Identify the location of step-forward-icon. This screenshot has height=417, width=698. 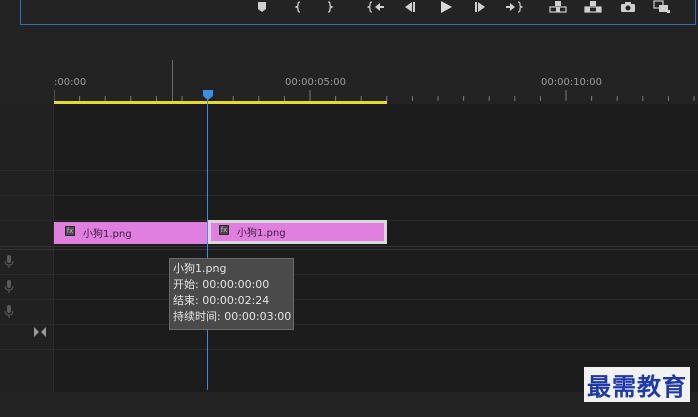
(480, 7).